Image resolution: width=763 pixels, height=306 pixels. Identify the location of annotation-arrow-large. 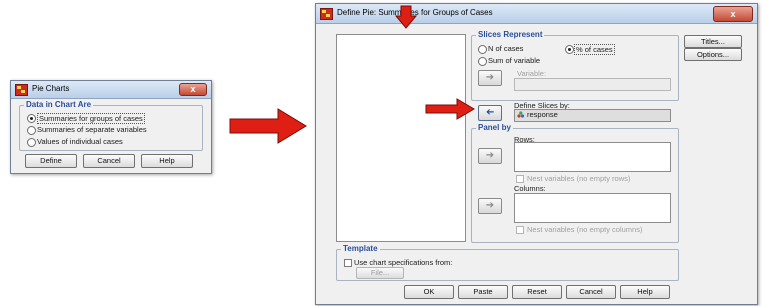
(268, 126).